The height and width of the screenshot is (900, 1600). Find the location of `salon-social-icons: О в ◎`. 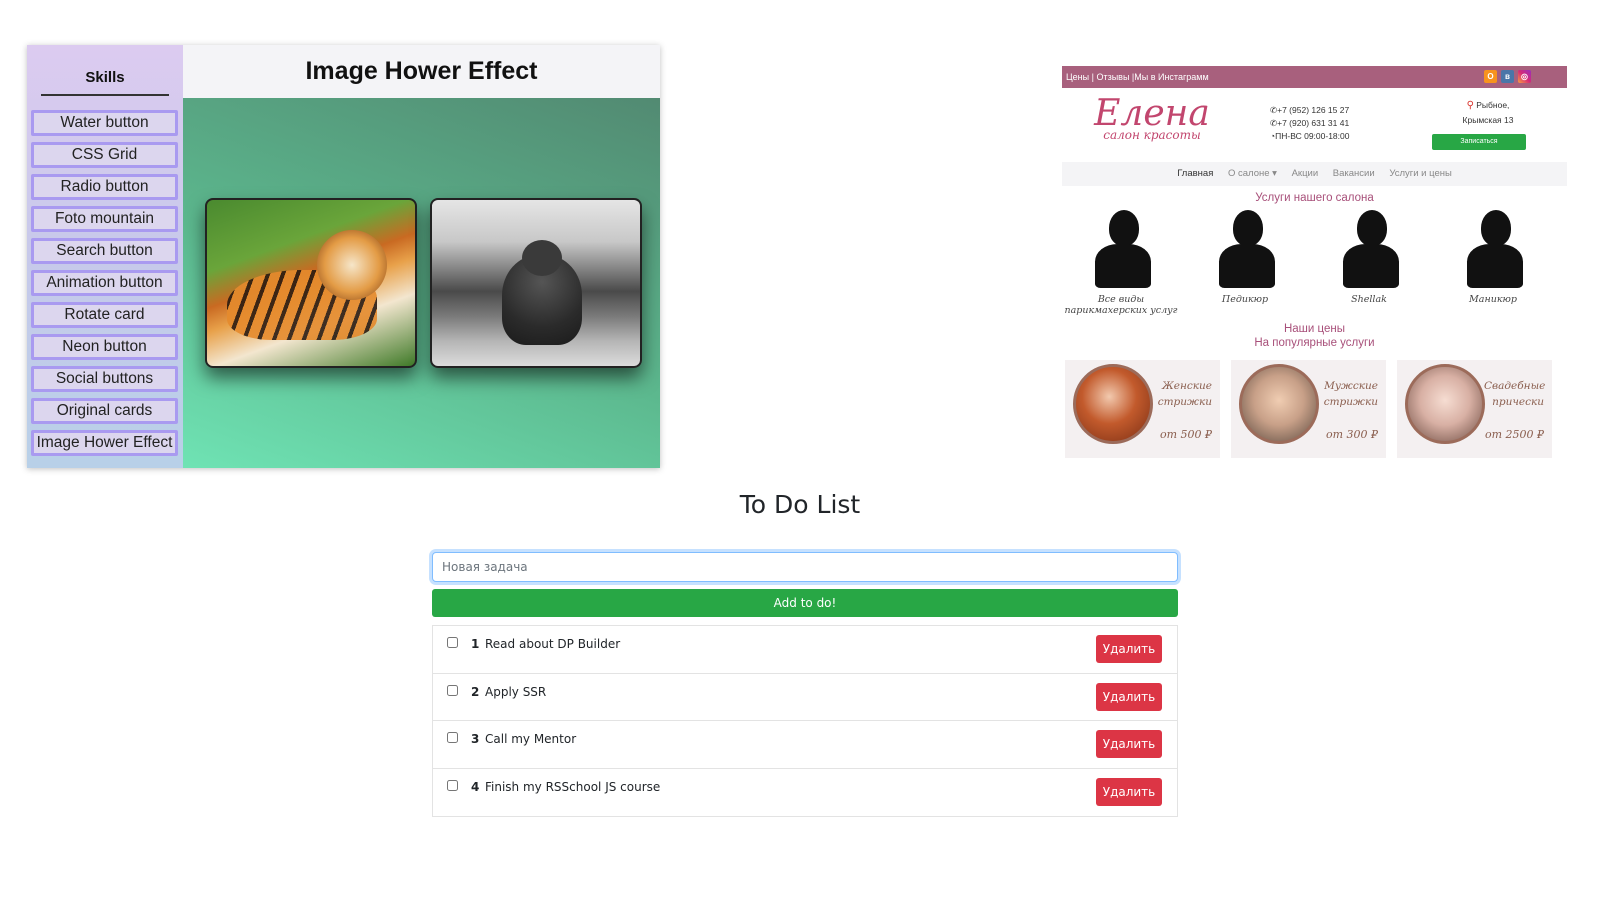

salon-social-icons: О в ◎ is located at coordinates (1507, 76).